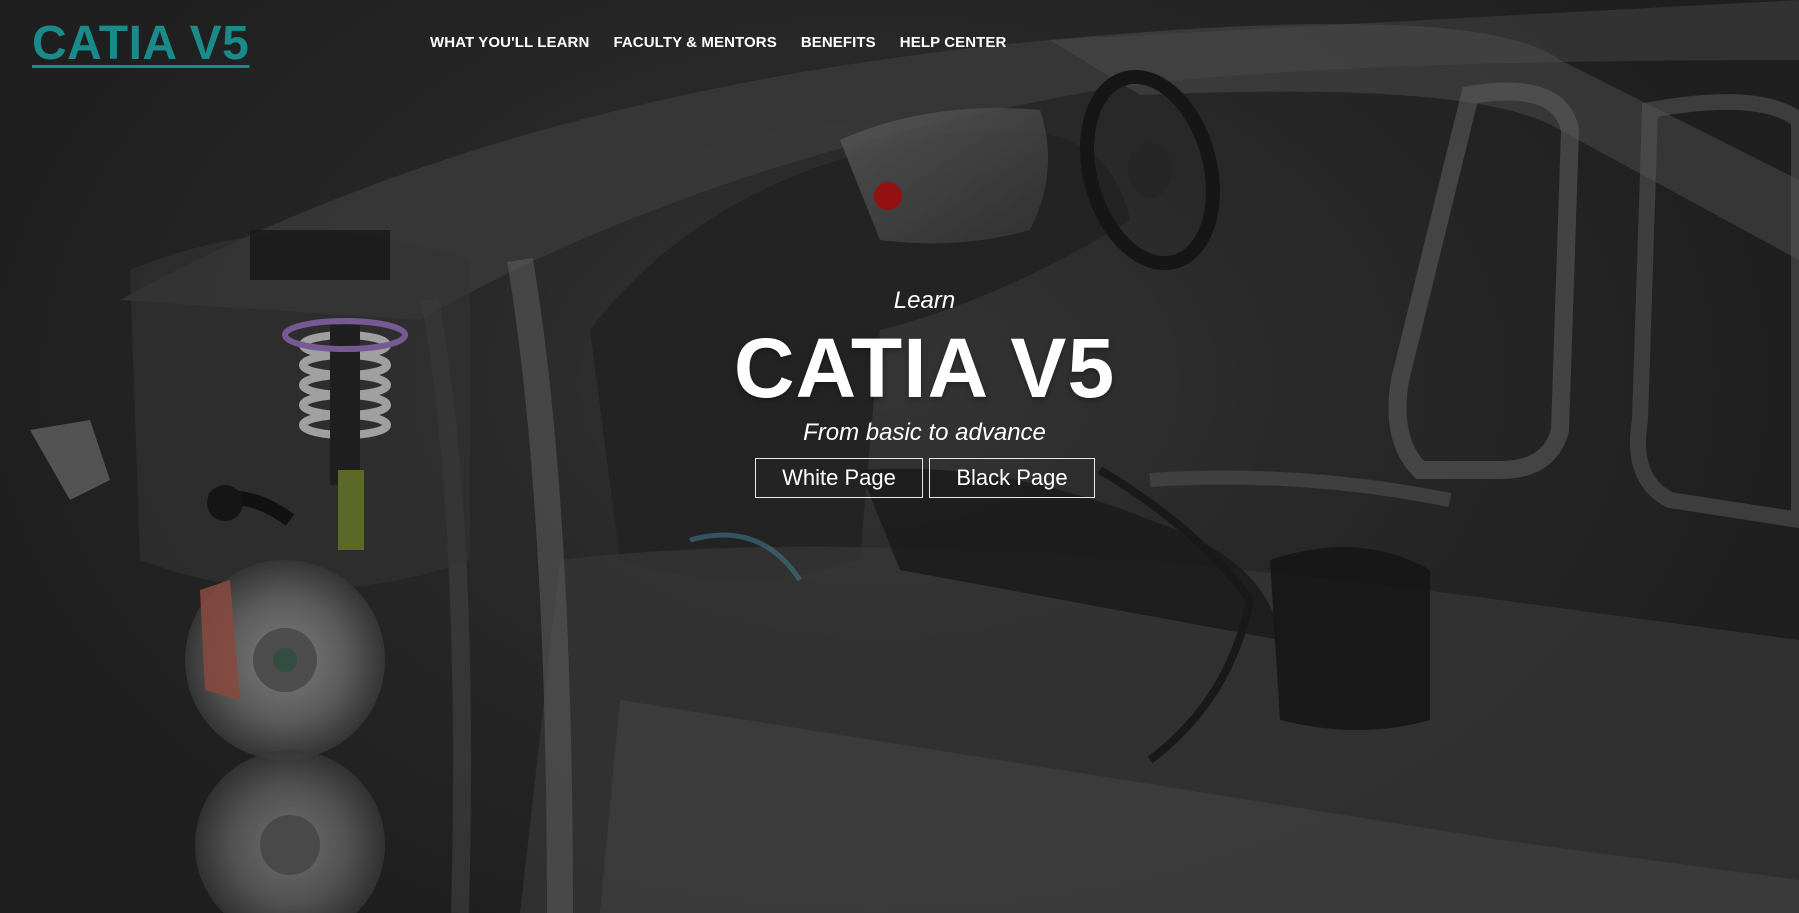 Image resolution: width=1799 pixels, height=913 pixels. I want to click on hero-subtitle: From basic to advance, so click(924, 432).